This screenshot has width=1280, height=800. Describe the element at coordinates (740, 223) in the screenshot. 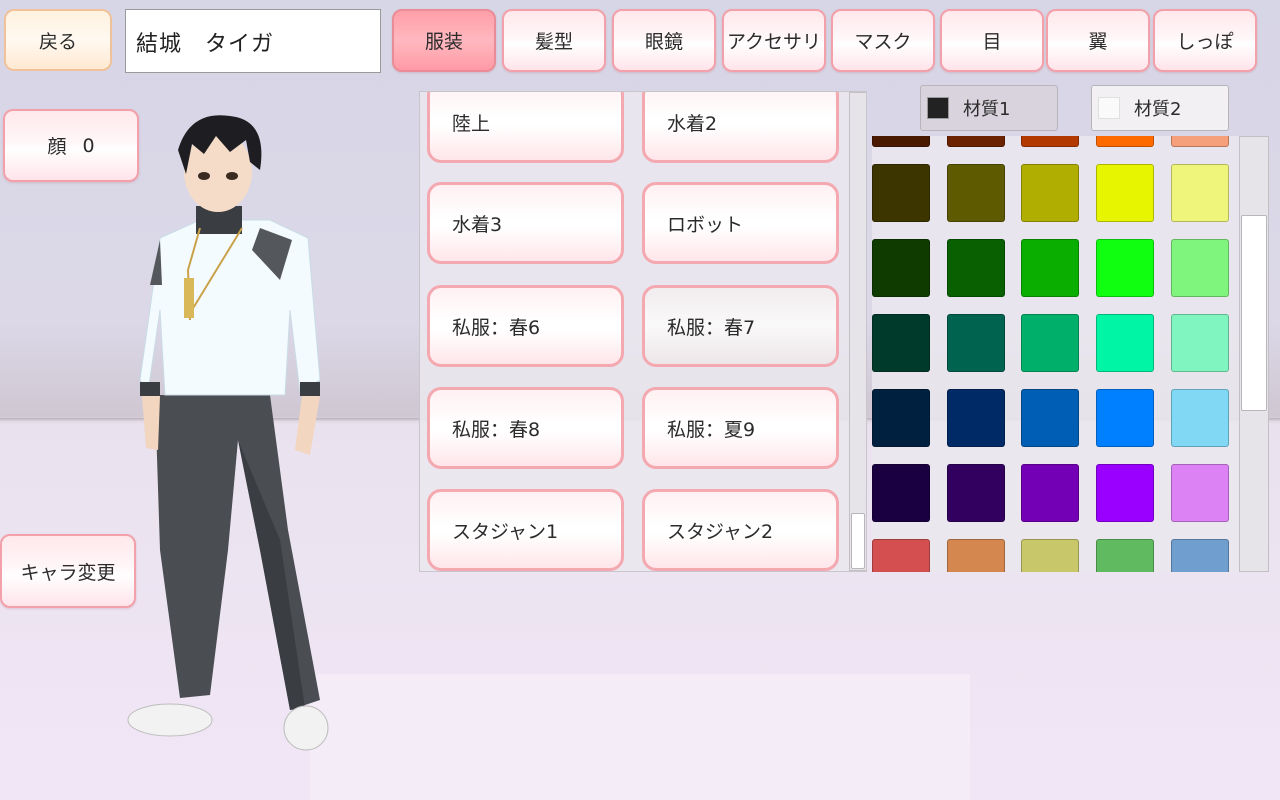

I see `outfit-item: ロボット` at that location.